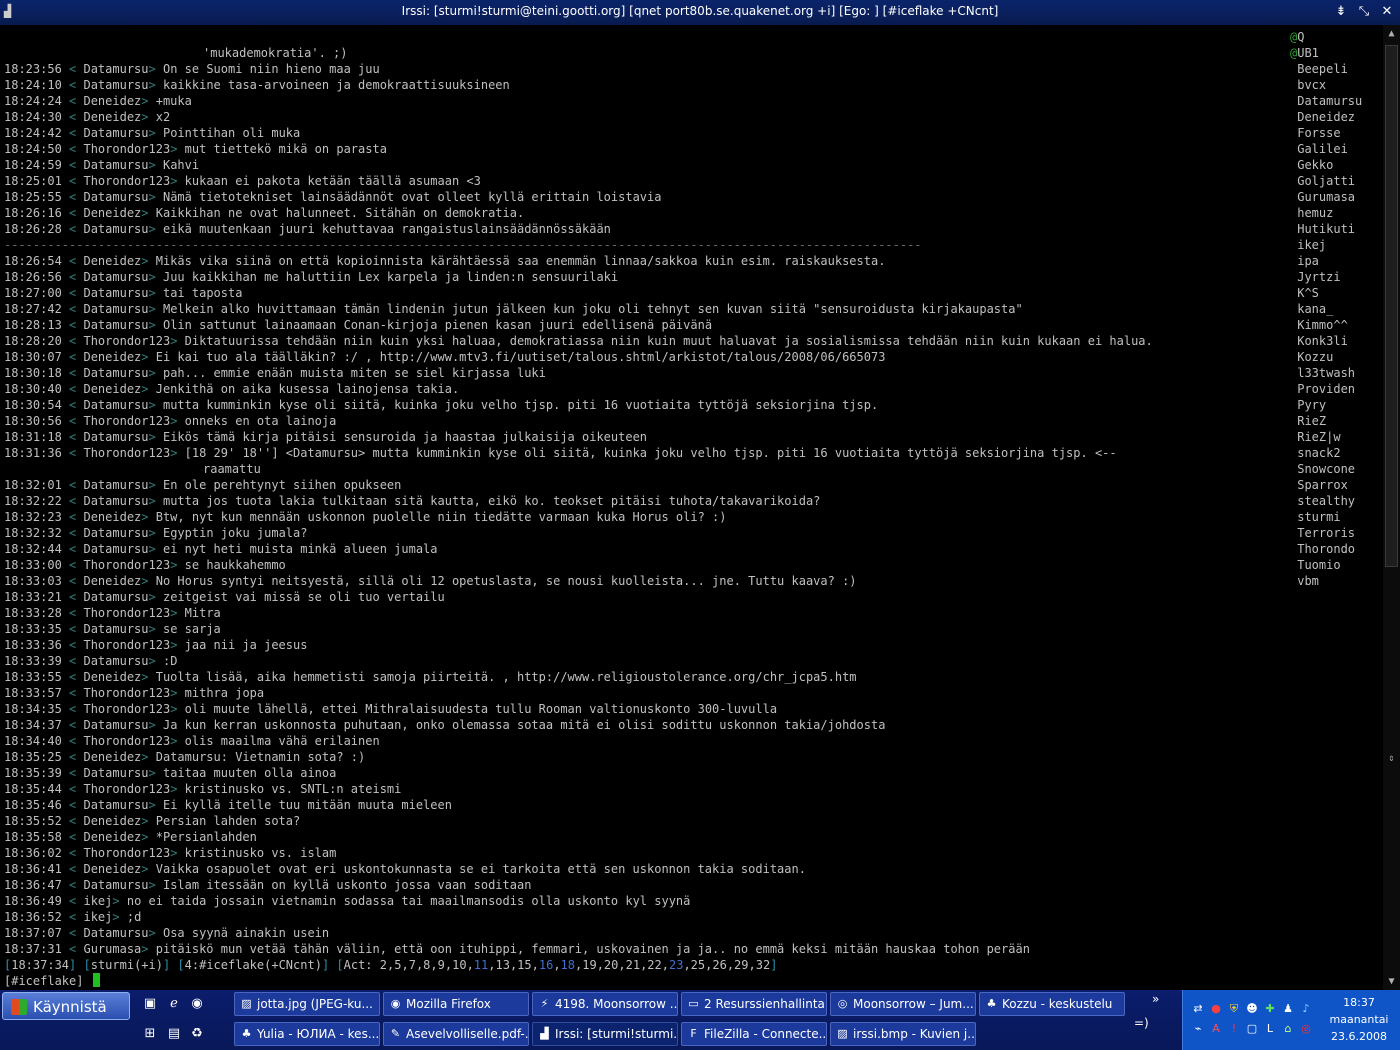 The image size is (1400, 1050). Describe the element at coordinates (1391, 306) in the screenshot. I see `scrollbar-thumb` at that location.